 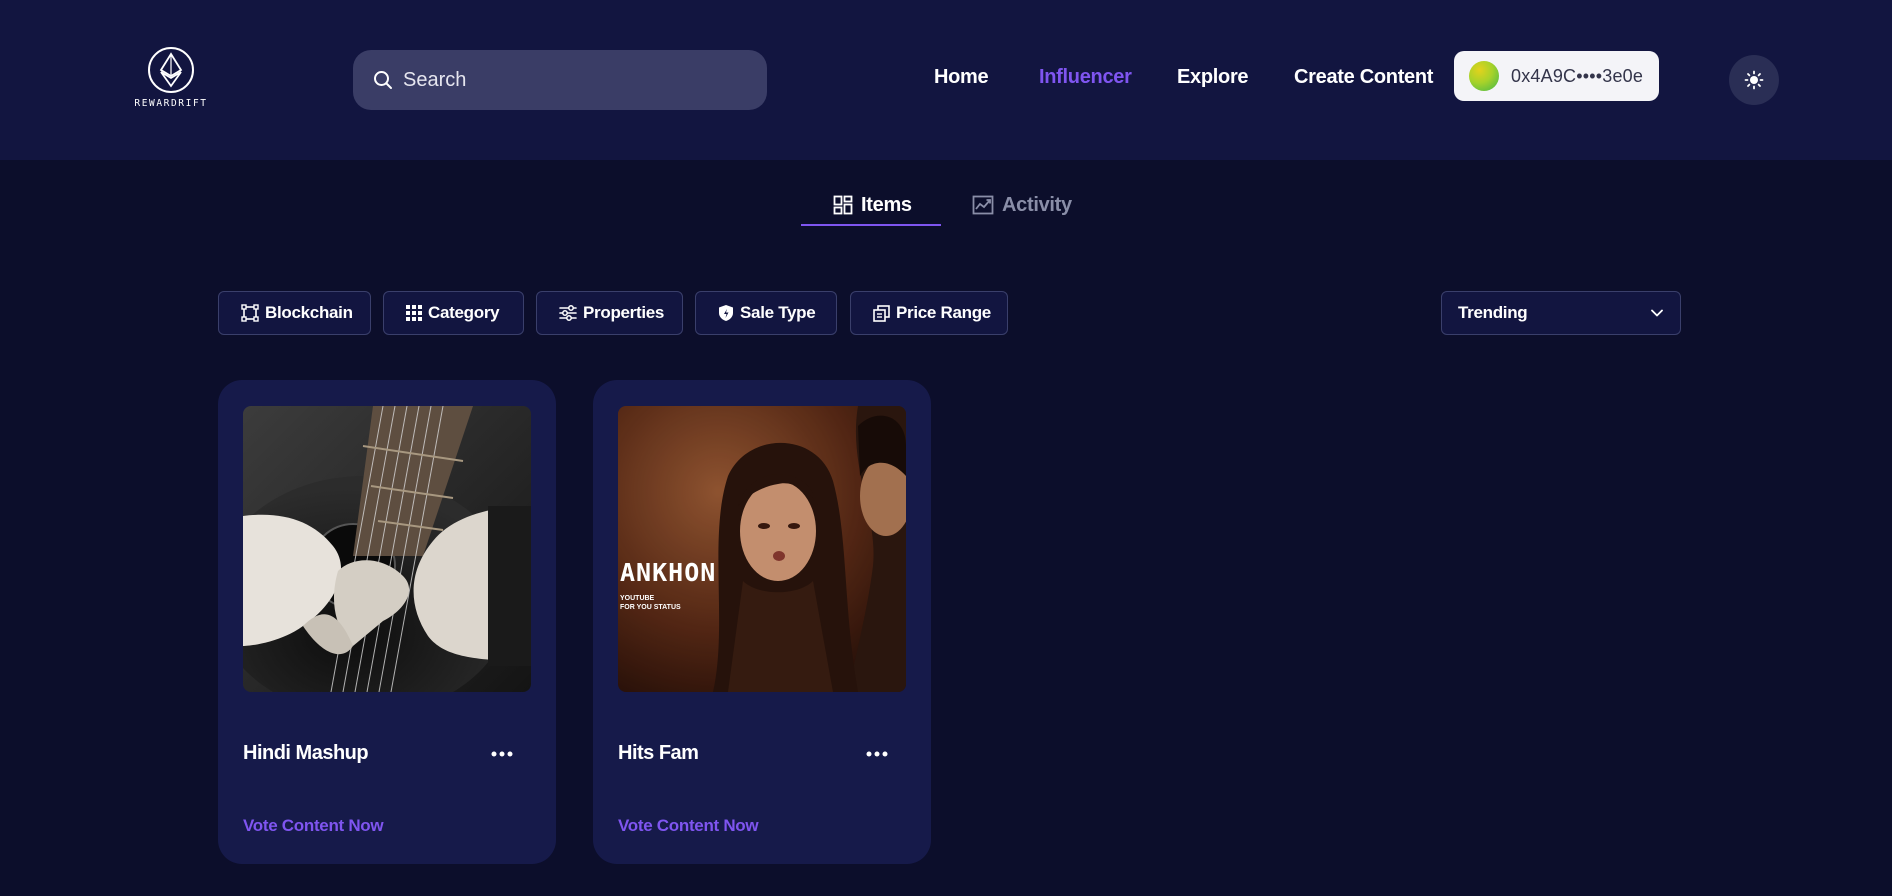 What do you see at coordinates (961, 77) in the screenshot?
I see `nav-home: Home` at bounding box center [961, 77].